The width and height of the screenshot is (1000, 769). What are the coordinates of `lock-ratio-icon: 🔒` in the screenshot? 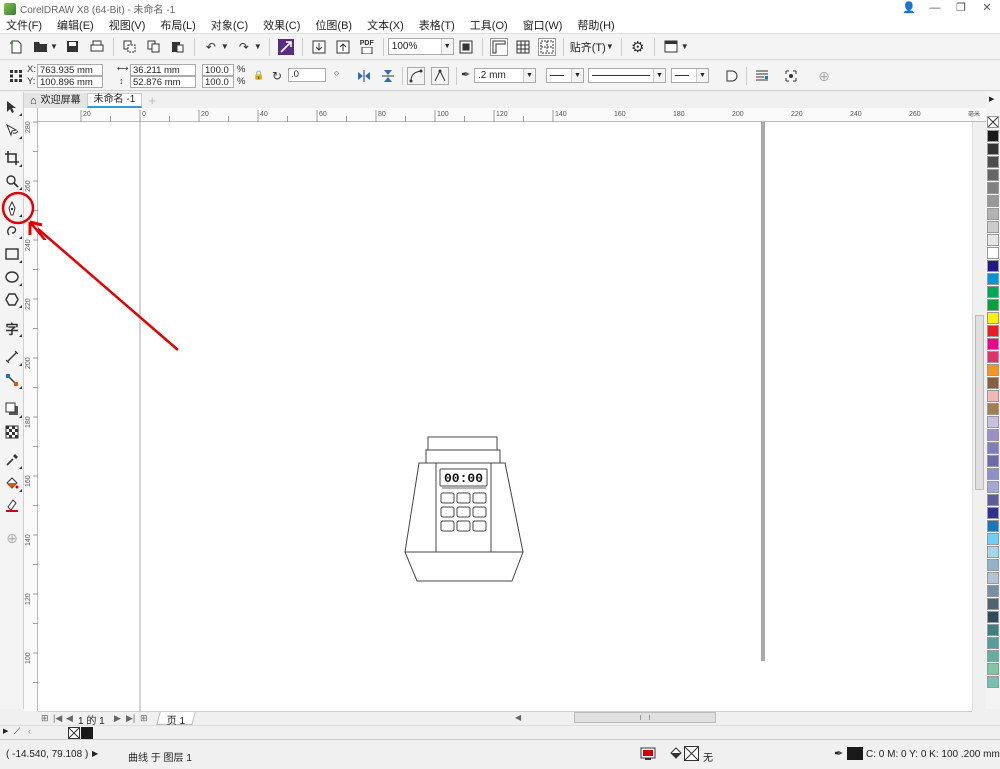 It's located at (258, 75).